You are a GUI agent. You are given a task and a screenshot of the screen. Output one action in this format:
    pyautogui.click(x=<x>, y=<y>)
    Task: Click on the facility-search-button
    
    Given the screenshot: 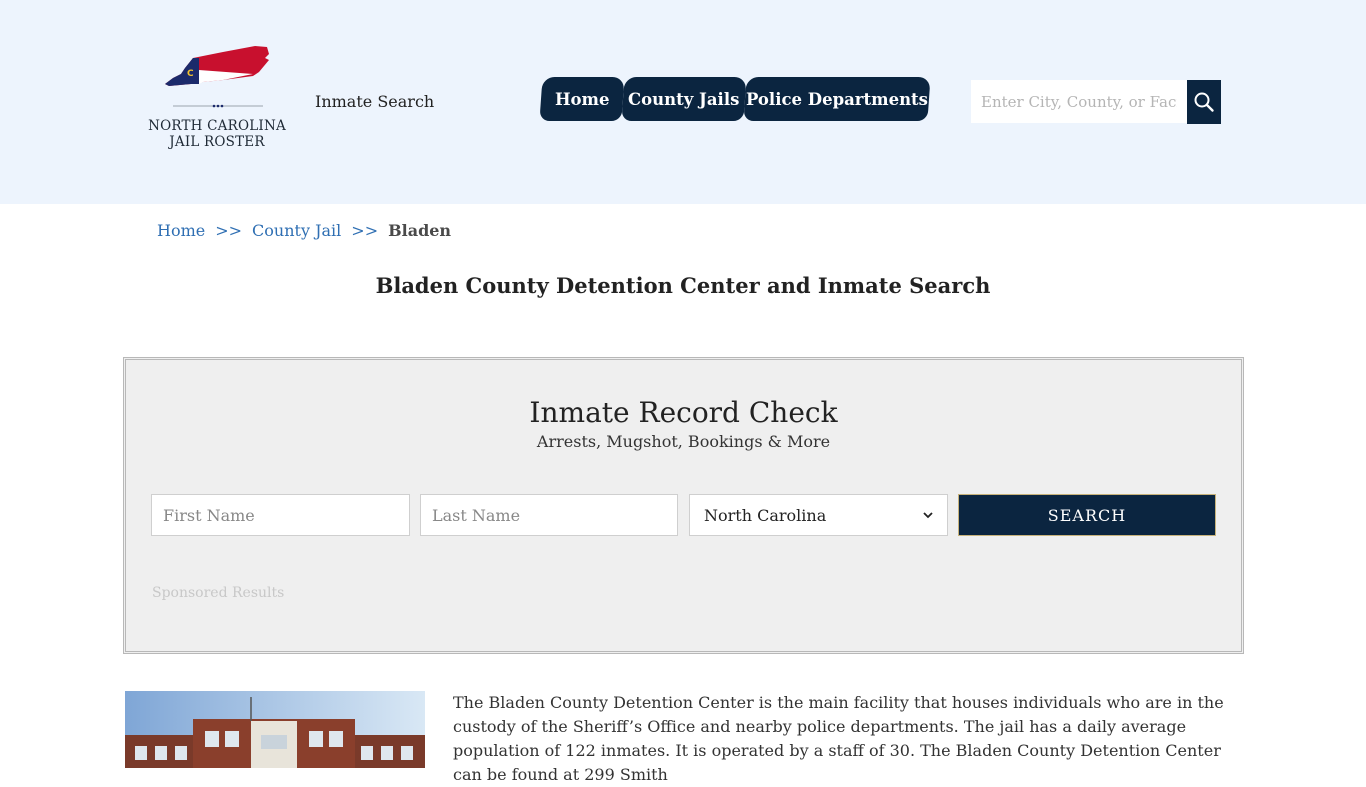 What is the action you would take?
    pyautogui.click(x=1204, y=102)
    